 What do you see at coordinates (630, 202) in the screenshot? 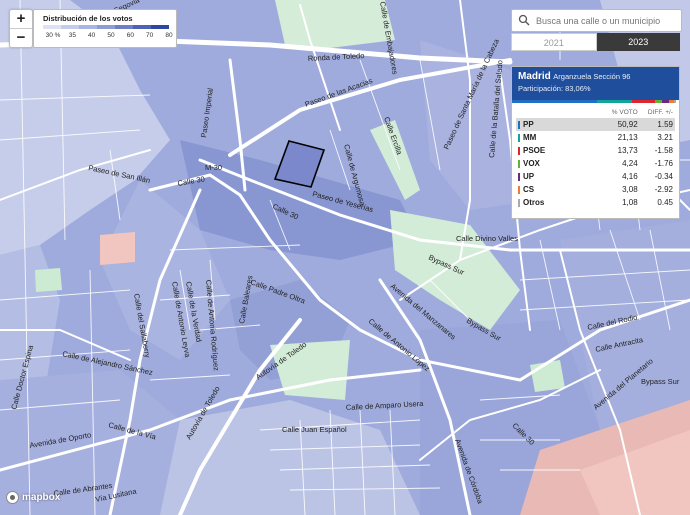
I see `vote-pct: 1,08` at bounding box center [630, 202].